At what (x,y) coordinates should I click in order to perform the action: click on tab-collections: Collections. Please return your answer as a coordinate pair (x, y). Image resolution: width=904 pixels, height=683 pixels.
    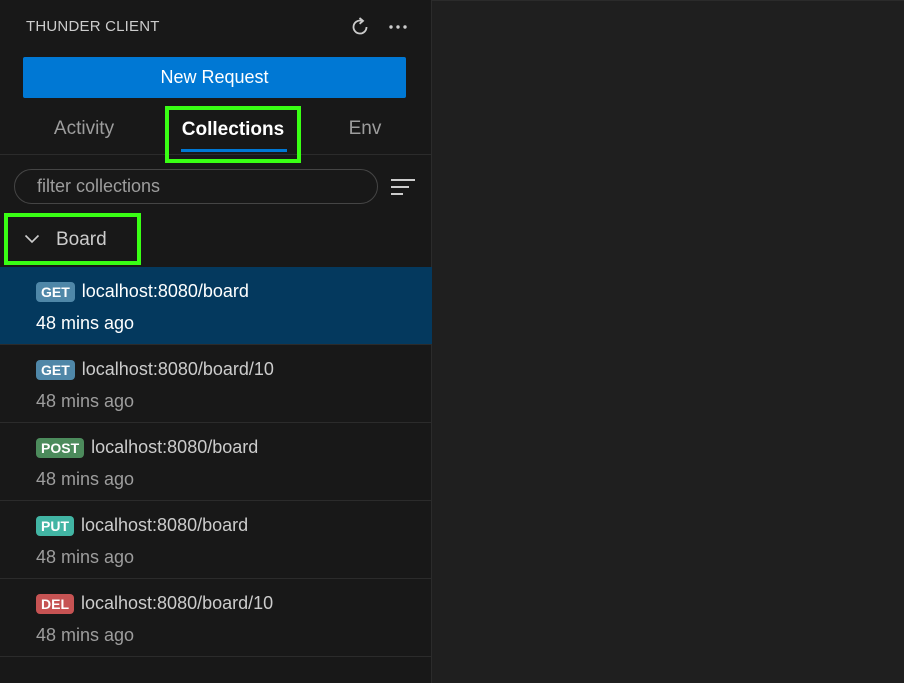
    Looking at the image, I should click on (233, 134).